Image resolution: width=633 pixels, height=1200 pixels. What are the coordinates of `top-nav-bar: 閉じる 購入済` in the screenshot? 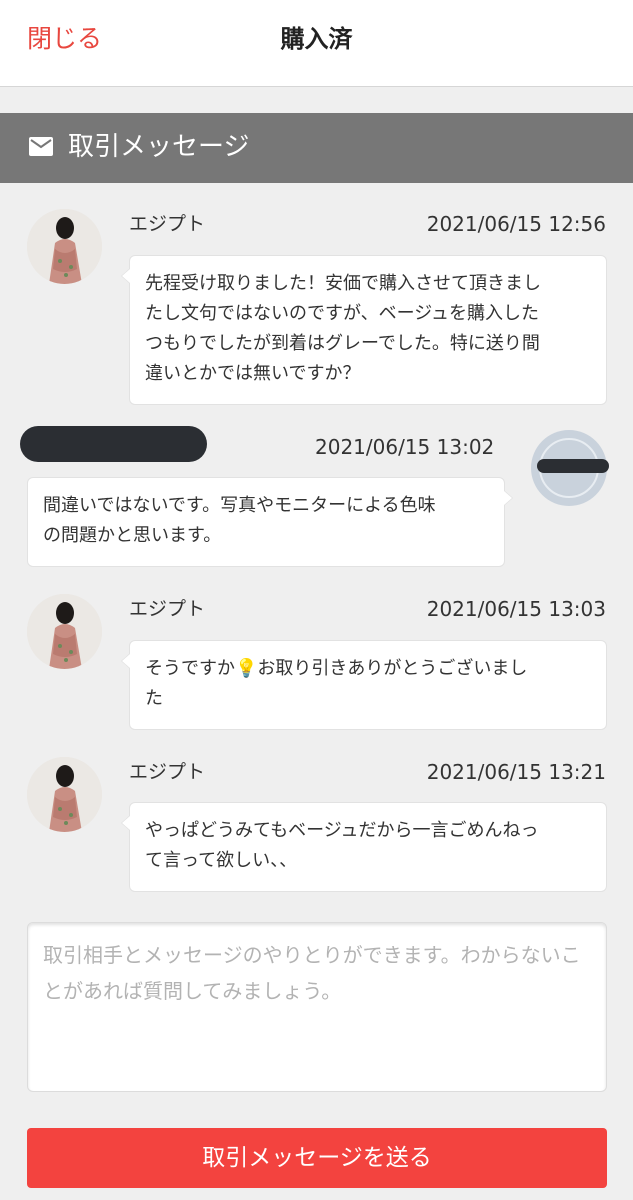 It's located at (316, 43).